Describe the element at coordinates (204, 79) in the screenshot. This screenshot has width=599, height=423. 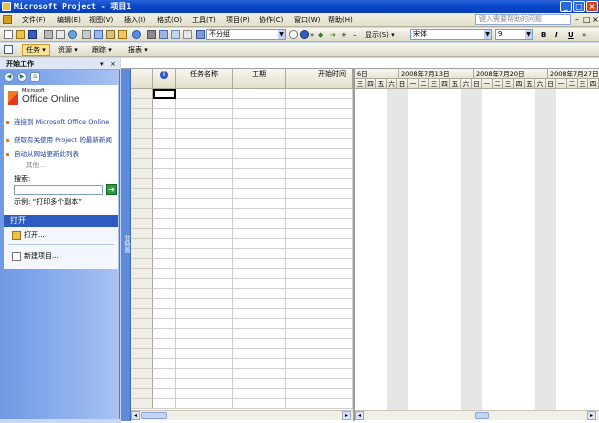
I see `column-header-task-name: 任务名称` at that location.